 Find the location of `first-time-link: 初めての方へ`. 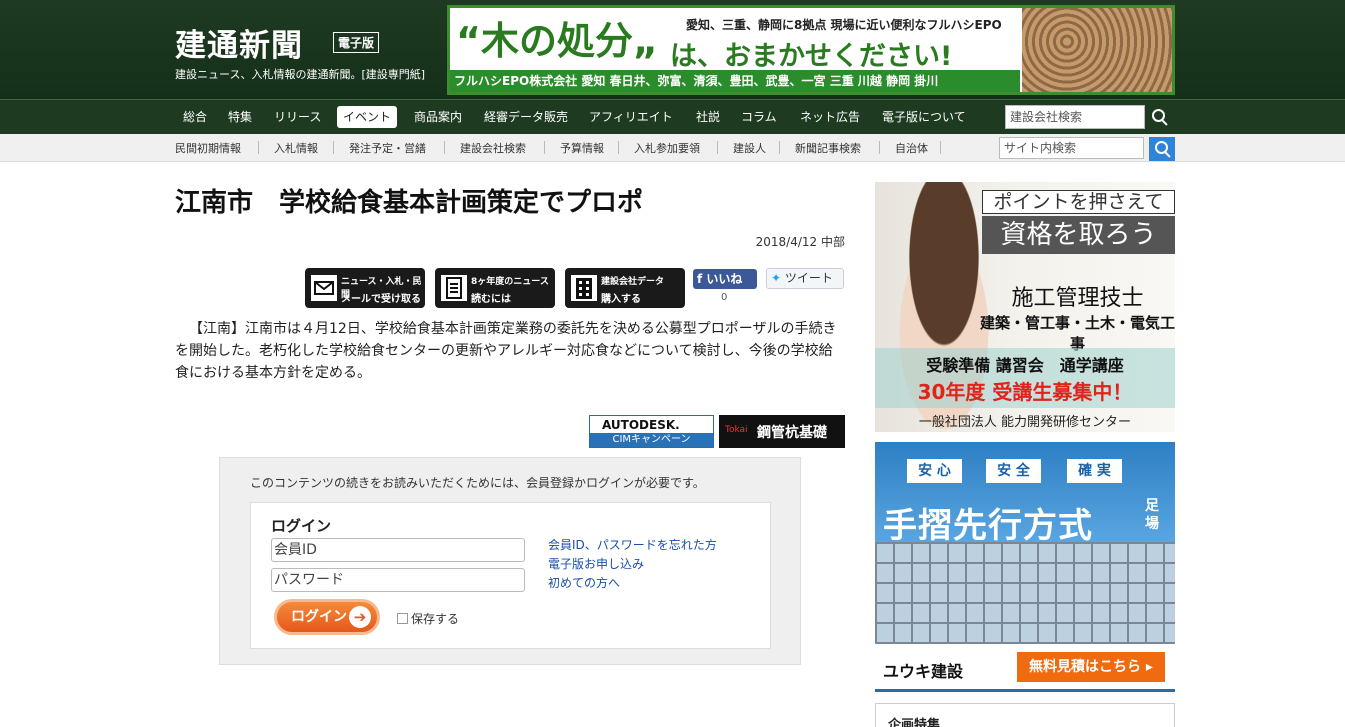

first-time-link: 初めての方へ is located at coordinates (584, 582).